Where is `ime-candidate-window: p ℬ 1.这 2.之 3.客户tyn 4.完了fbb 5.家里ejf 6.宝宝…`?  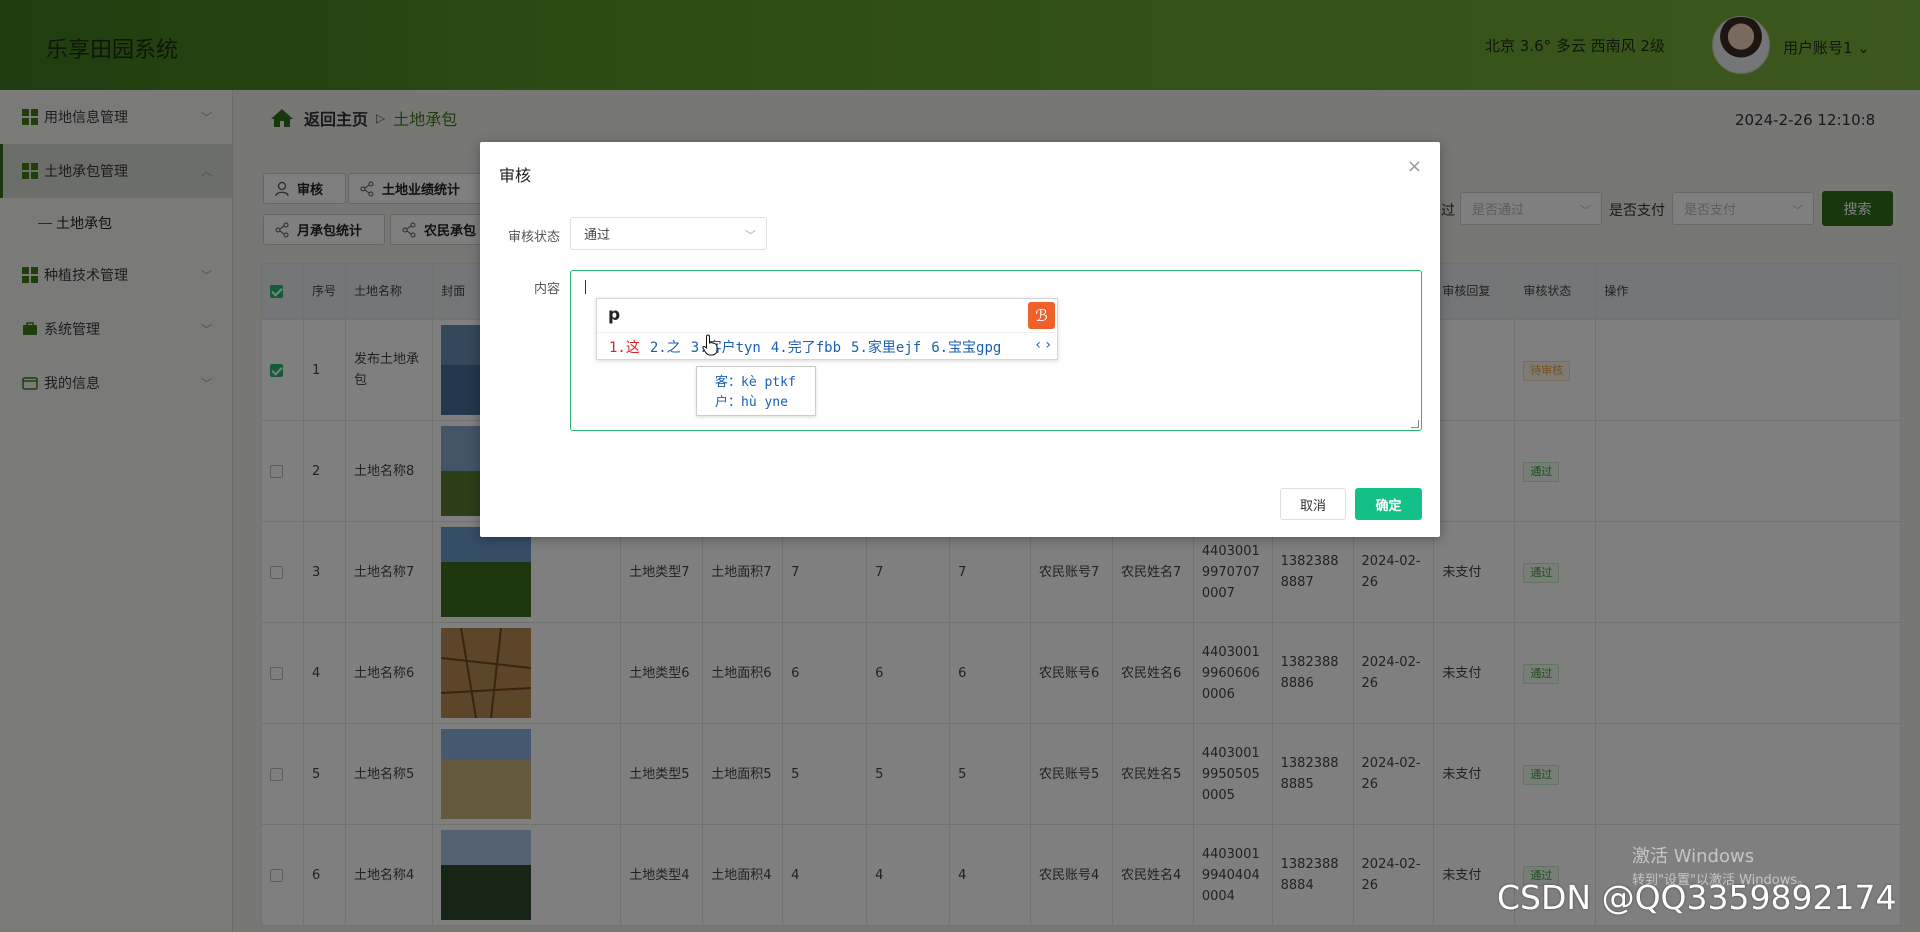 ime-candidate-window: p ℬ 1.这 2.之 3.客户tyn 4.完了fbb 5.家里ejf 6.宝宝… is located at coordinates (827, 329).